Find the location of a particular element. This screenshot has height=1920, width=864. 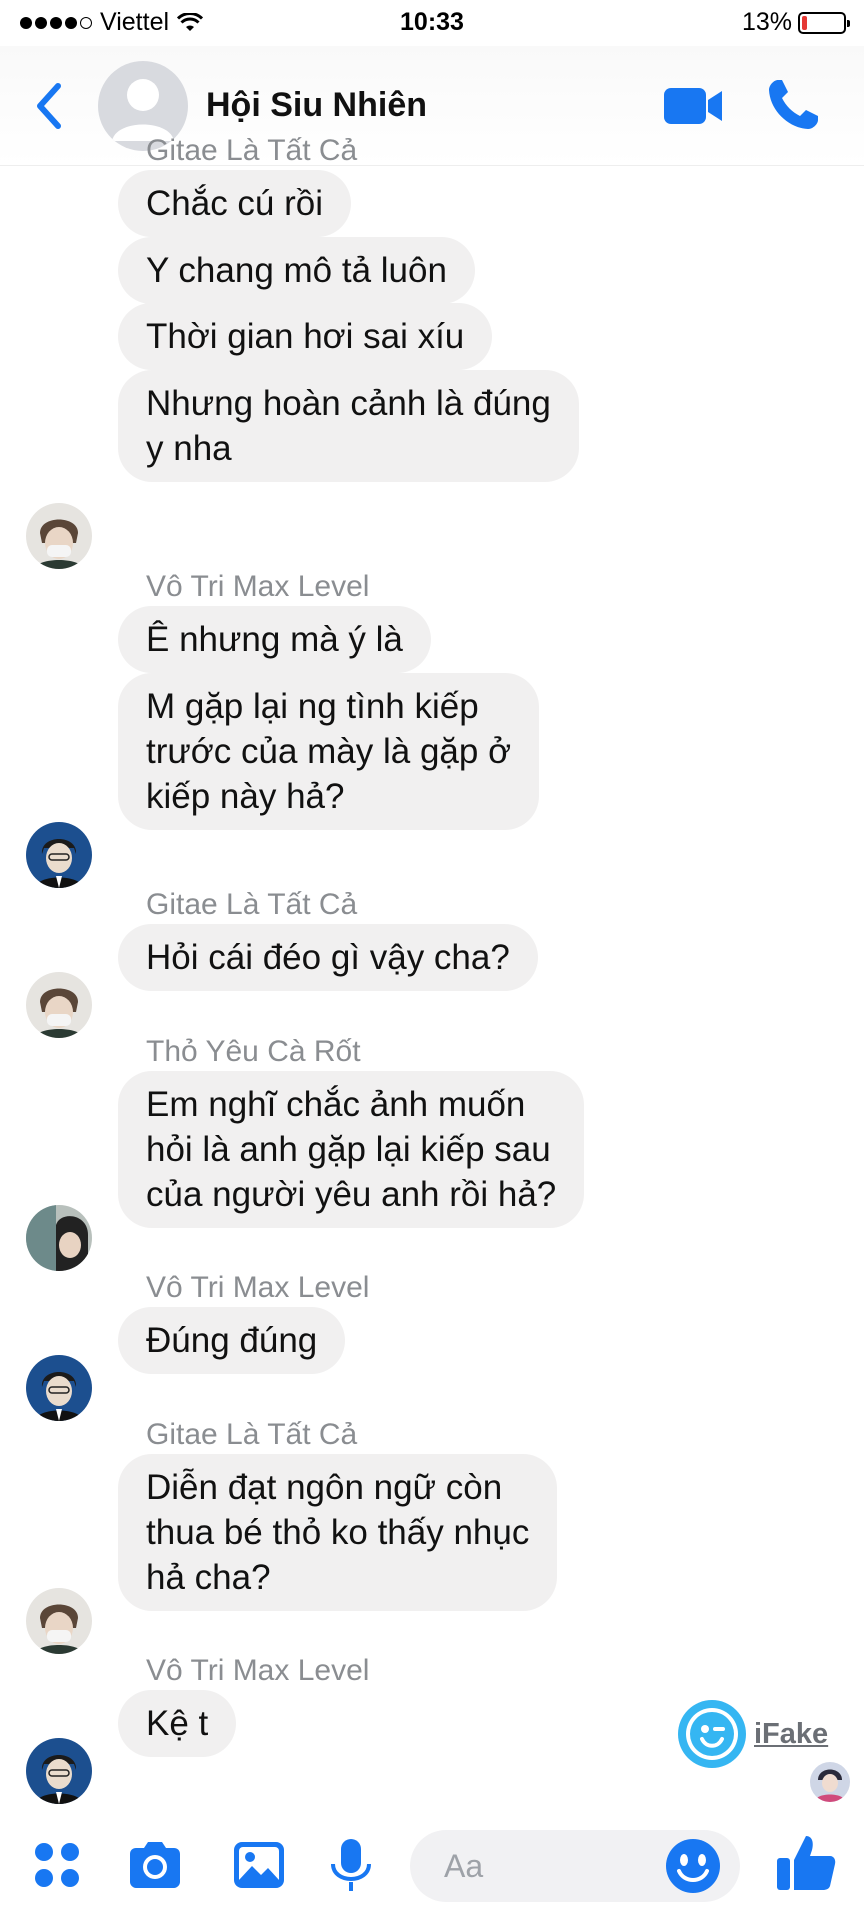

message-bubble: Ê nhưng mà ý là is located at coordinates (274, 639).